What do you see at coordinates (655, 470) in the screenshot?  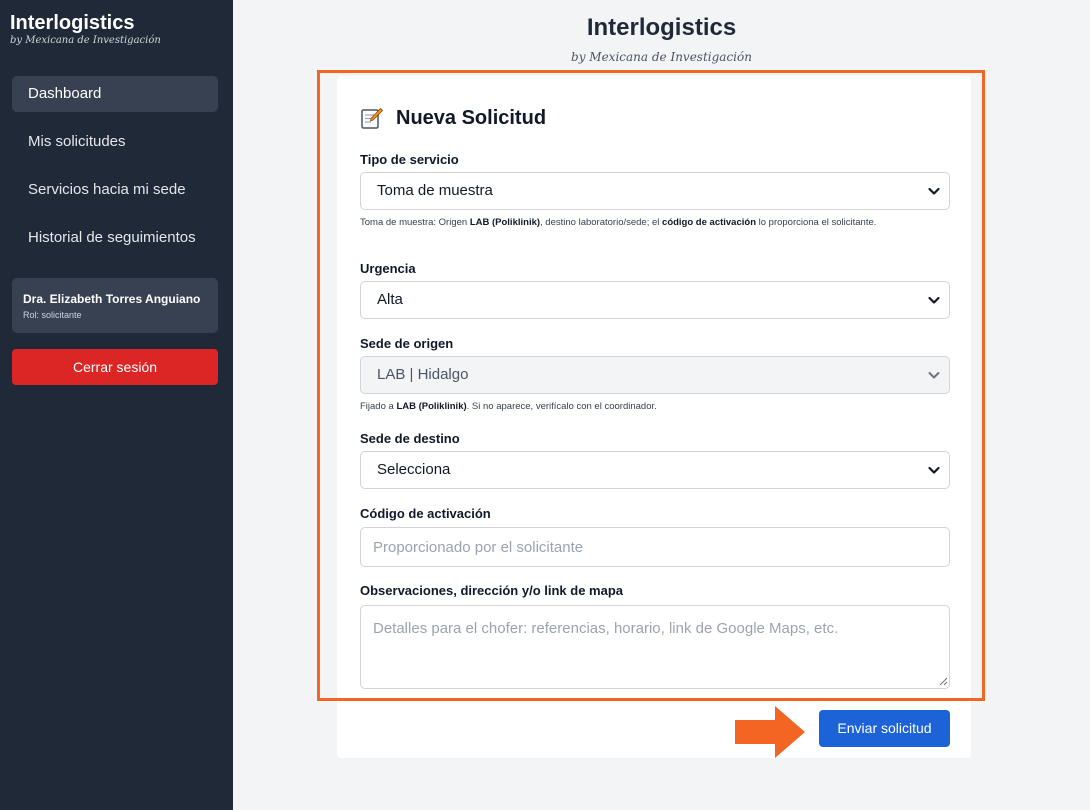 I see `sede-destino-select: Selecciona` at bounding box center [655, 470].